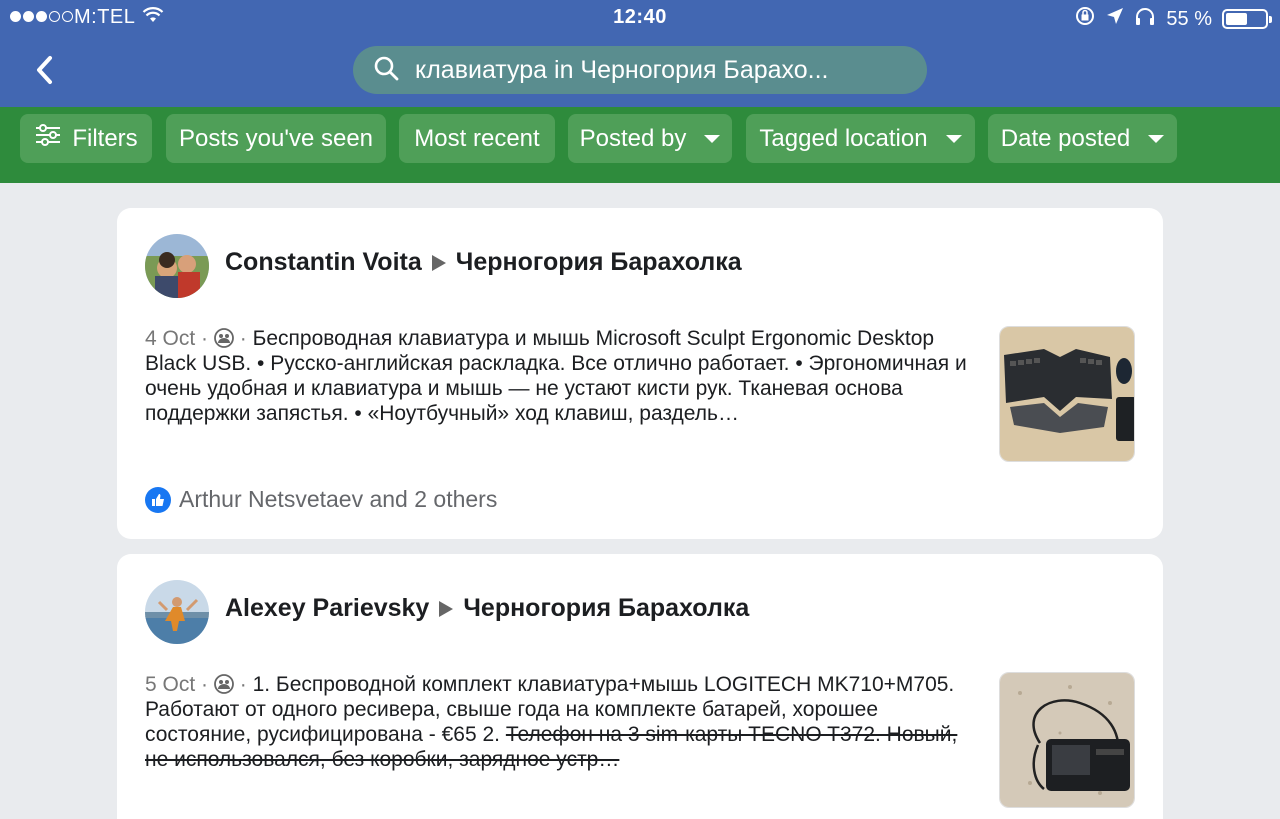 The height and width of the screenshot is (819, 1280). I want to click on sliders-icon, so click(48, 138).